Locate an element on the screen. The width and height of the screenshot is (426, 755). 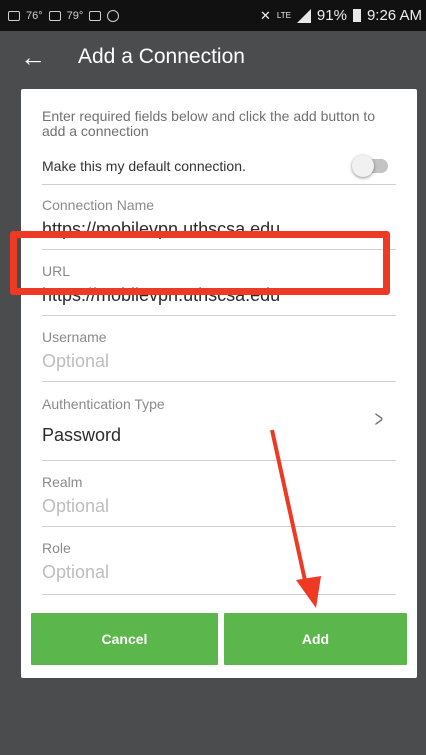
app-bar: ← Add a Connection is located at coordinates (213, 57).